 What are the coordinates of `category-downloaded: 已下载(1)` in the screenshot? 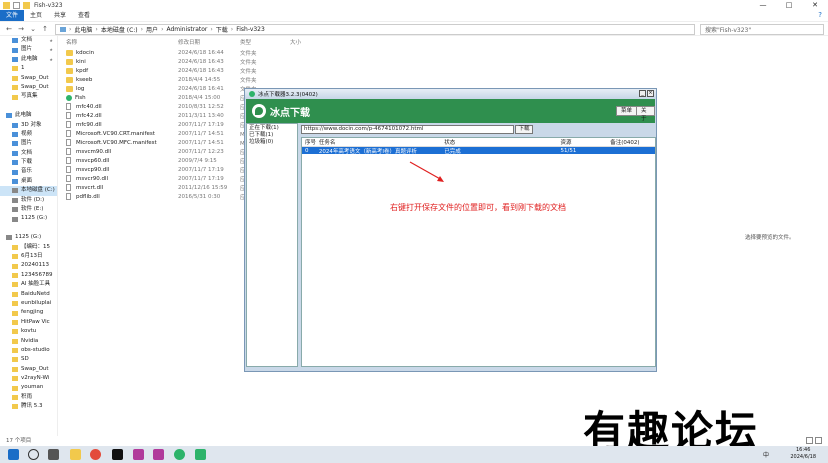 It's located at (272, 135).